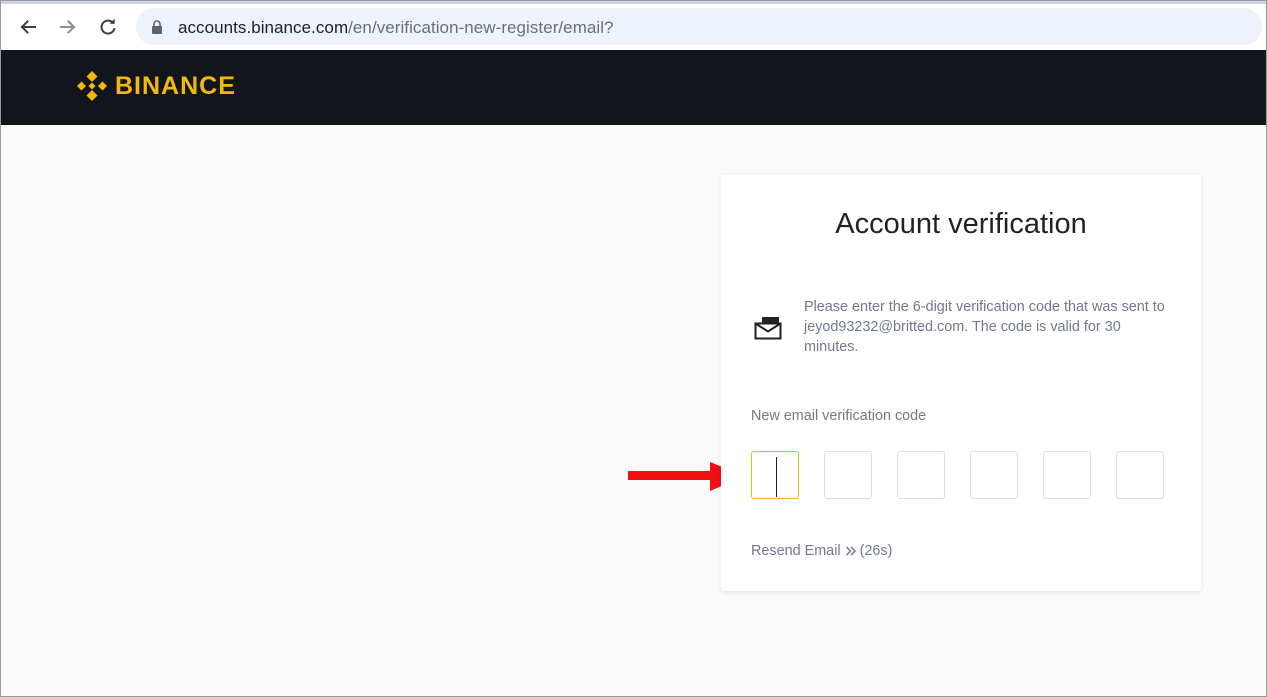 This screenshot has width=1267, height=697. I want to click on double-chevron-right-icon, so click(850, 551).